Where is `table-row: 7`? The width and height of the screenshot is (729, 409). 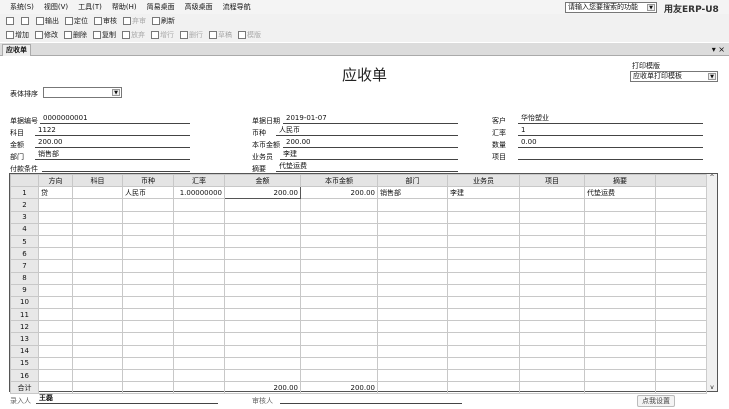
table-row: 7 is located at coordinates (358, 266).